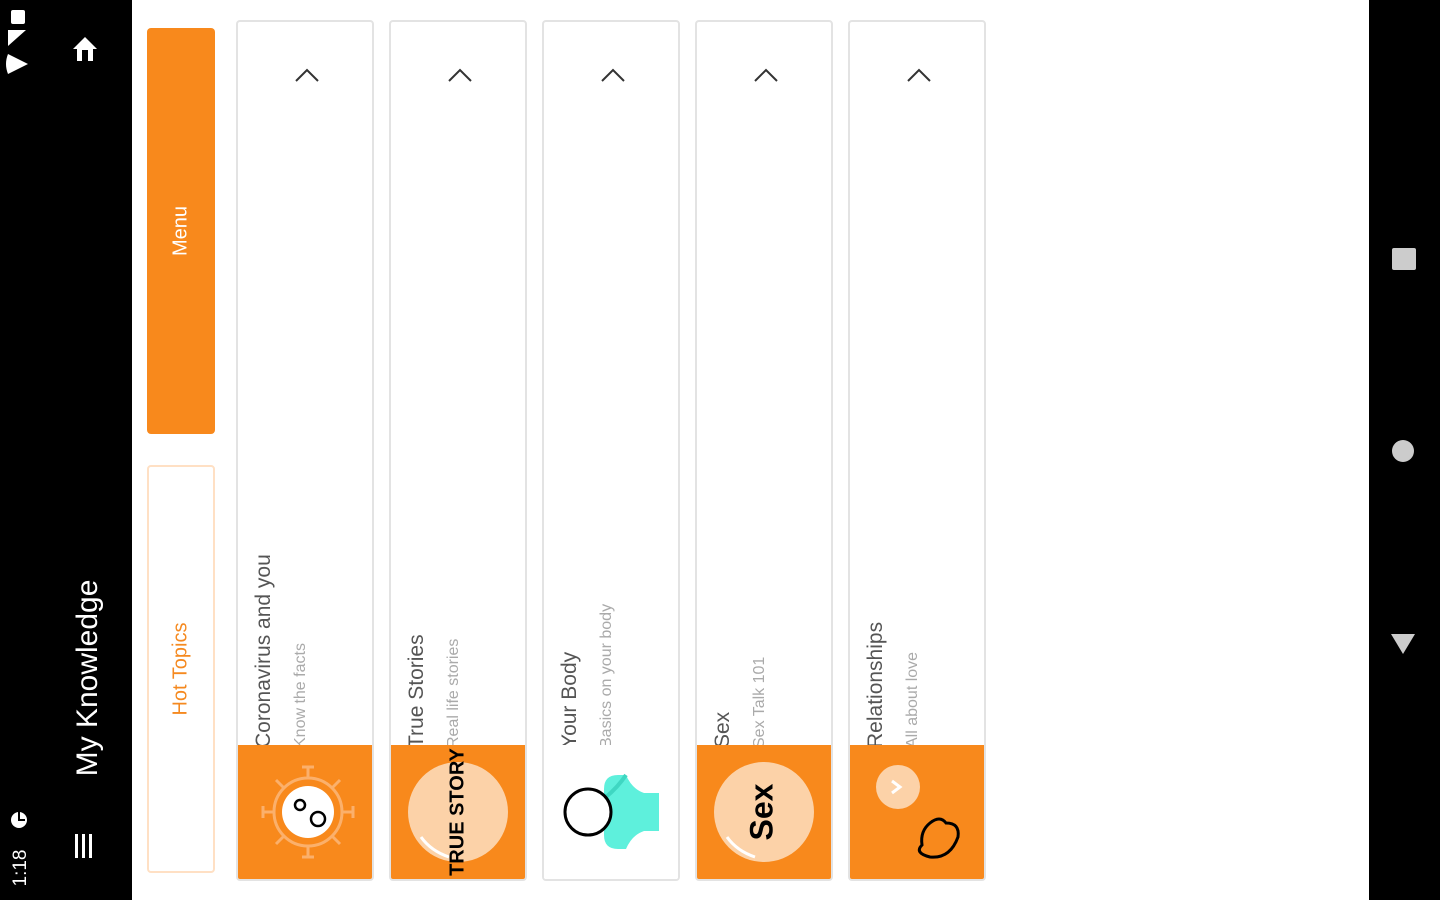 This screenshot has width=1440, height=900. I want to click on tab-hot-topics: Hot Topics, so click(181, 669).